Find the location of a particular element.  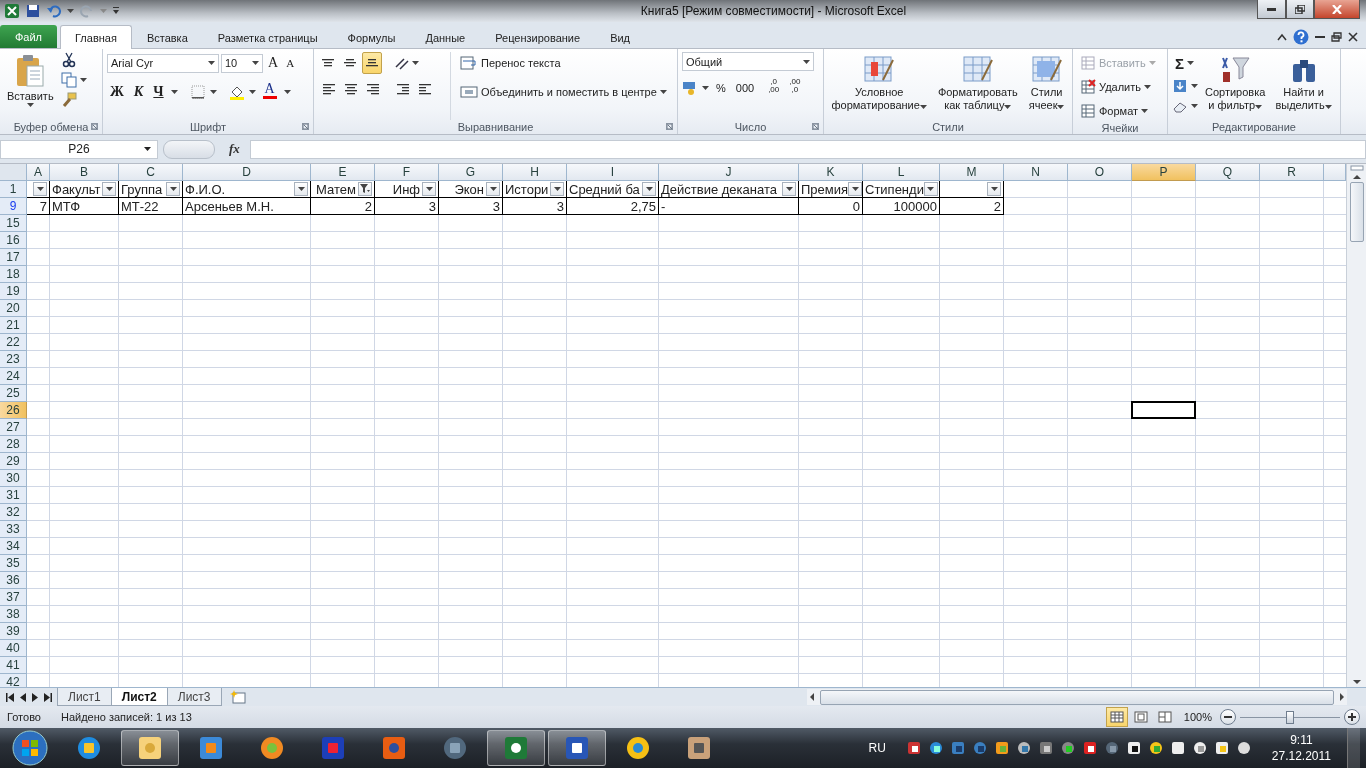

decrease-decimal-button: ,00 ,0 is located at coordinates (795, 88).